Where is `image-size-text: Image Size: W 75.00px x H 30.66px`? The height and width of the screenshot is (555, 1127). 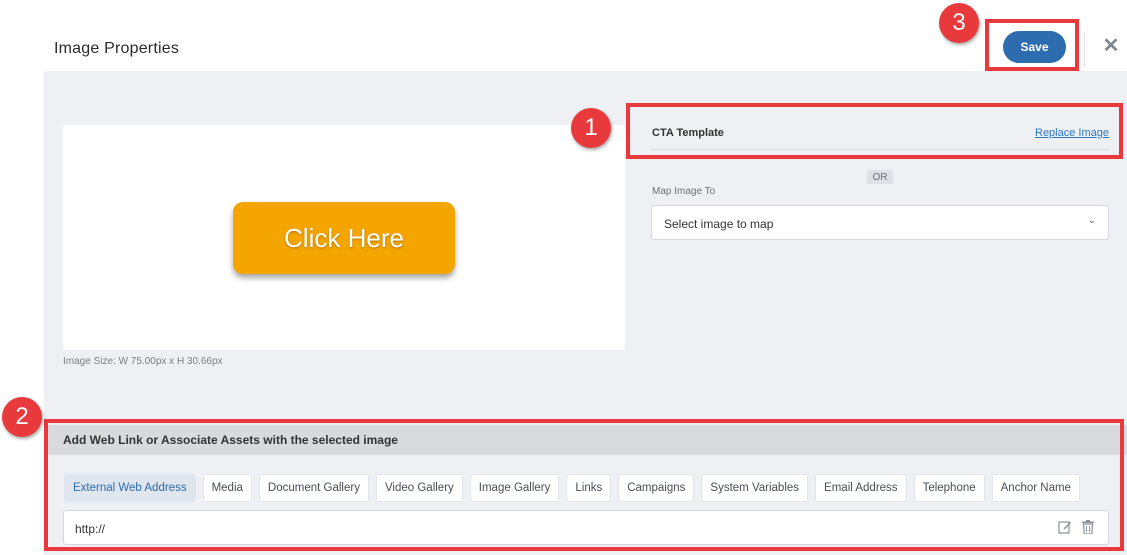
image-size-text: Image Size: W 75.00px x H 30.66px is located at coordinates (143, 361).